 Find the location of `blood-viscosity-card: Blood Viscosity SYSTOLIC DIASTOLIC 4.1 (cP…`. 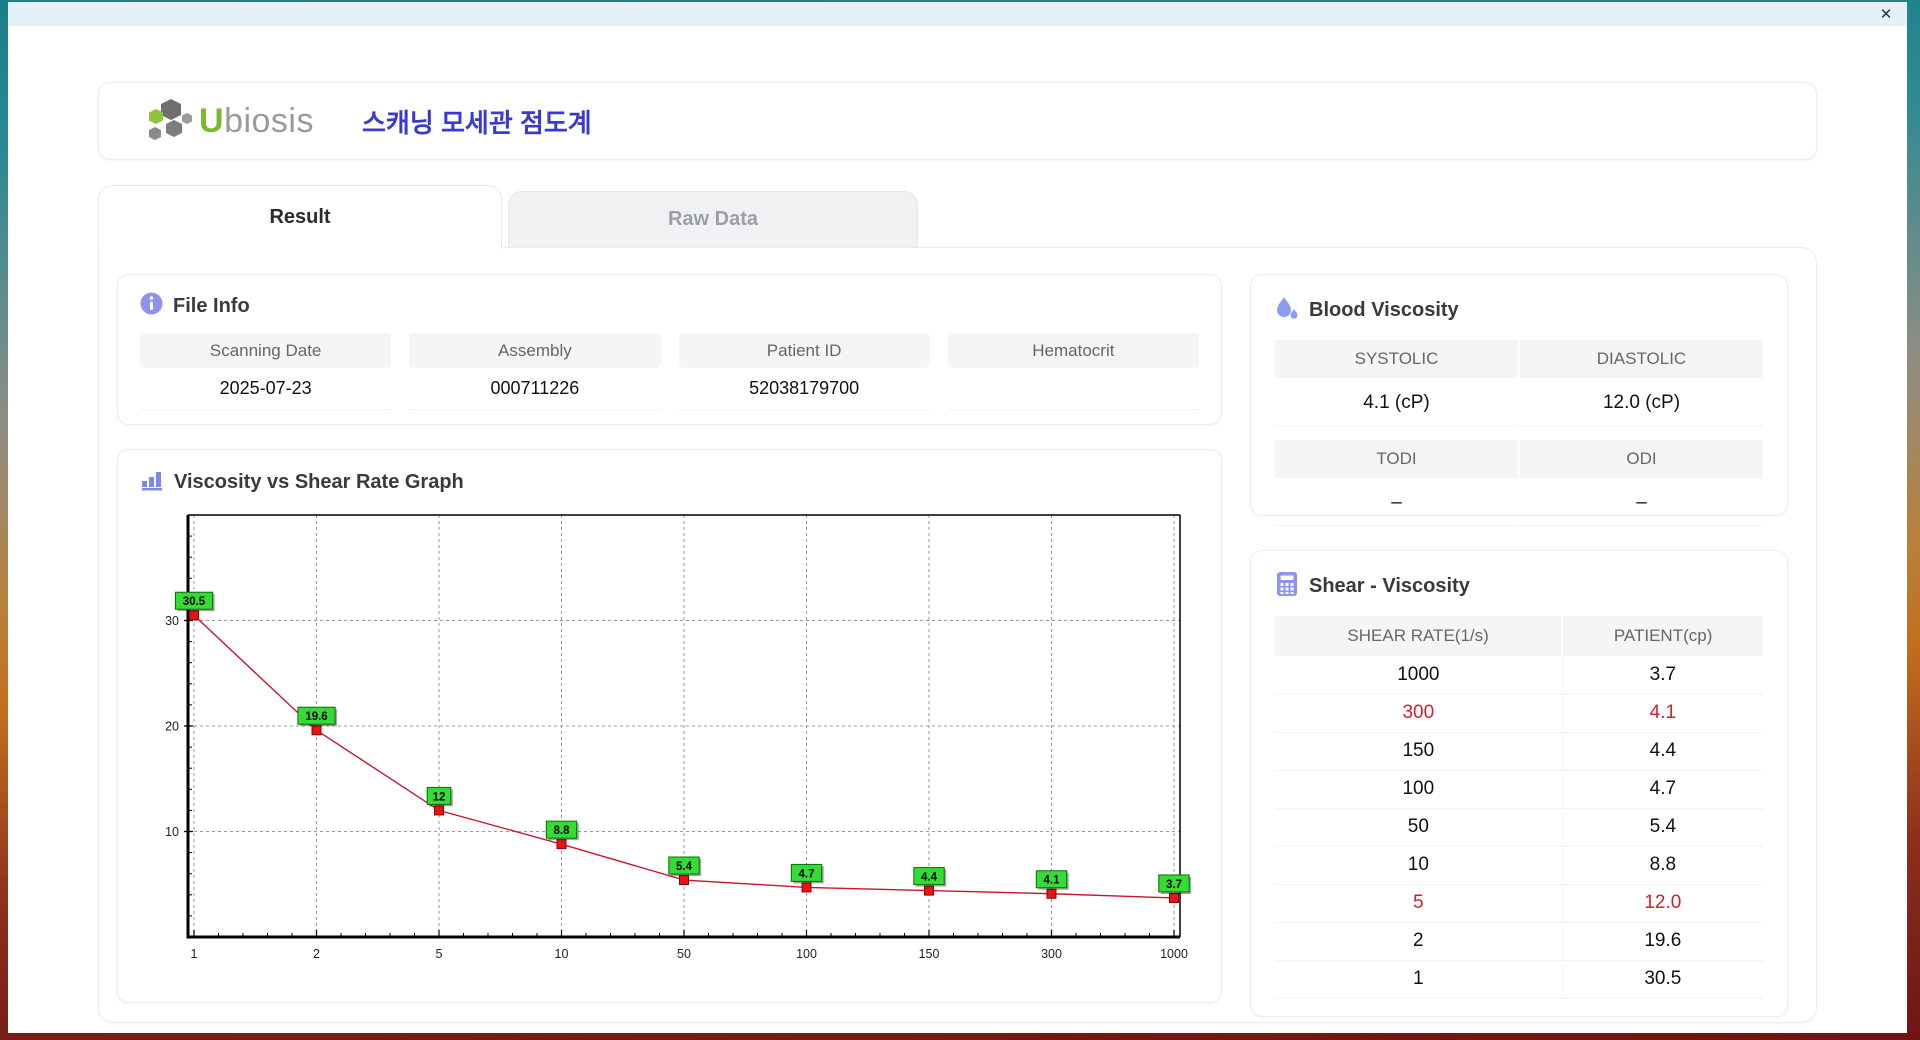

blood-viscosity-card: Blood Viscosity SYSTOLIC DIASTOLIC 4.1 (cP… is located at coordinates (1519, 400).